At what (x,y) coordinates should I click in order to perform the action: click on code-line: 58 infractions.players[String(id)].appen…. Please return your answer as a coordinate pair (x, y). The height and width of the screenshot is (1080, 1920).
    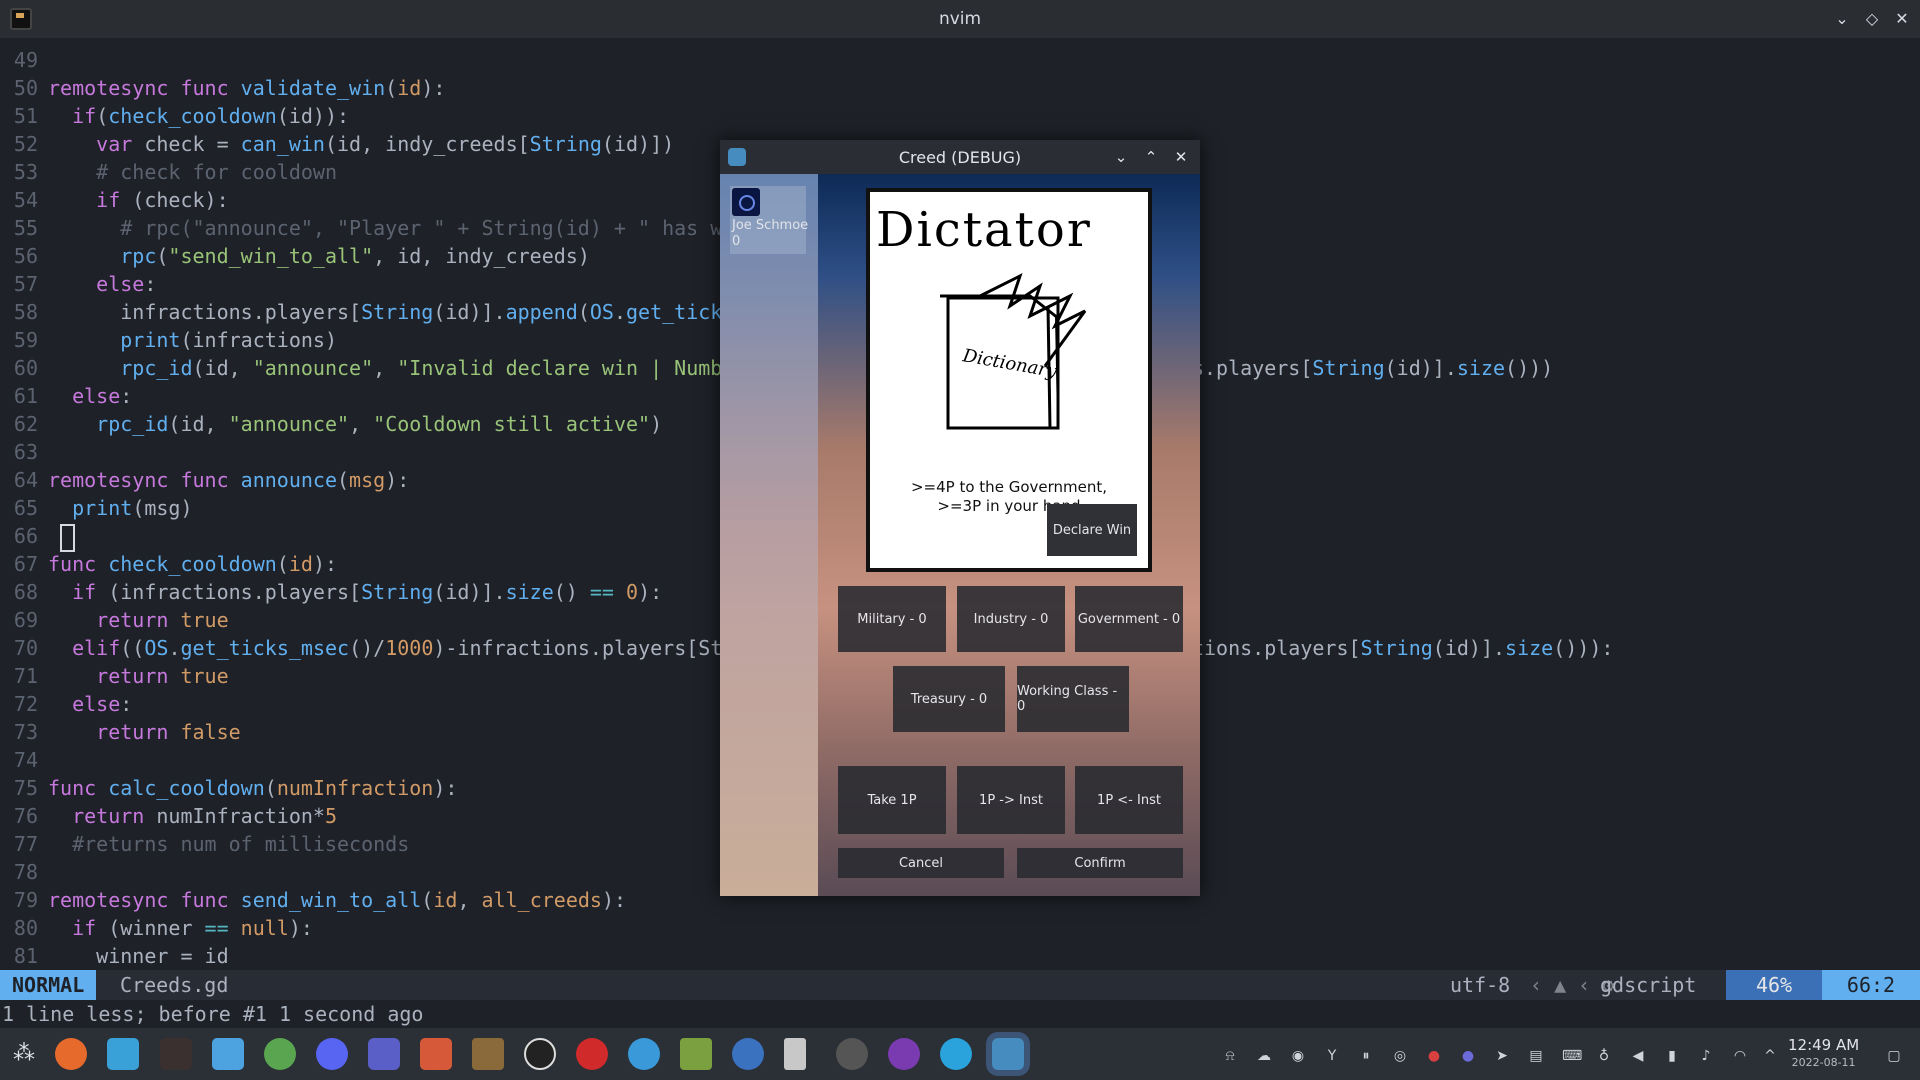
    Looking at the image, I should click on (361, 312).